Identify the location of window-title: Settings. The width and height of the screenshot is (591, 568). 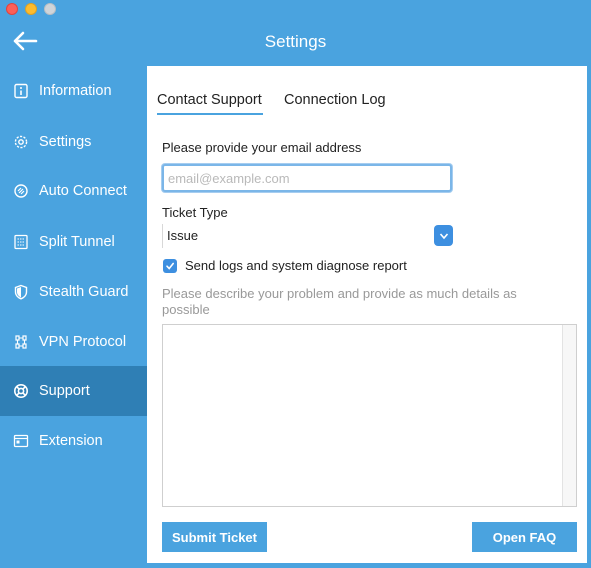
(295, 41).